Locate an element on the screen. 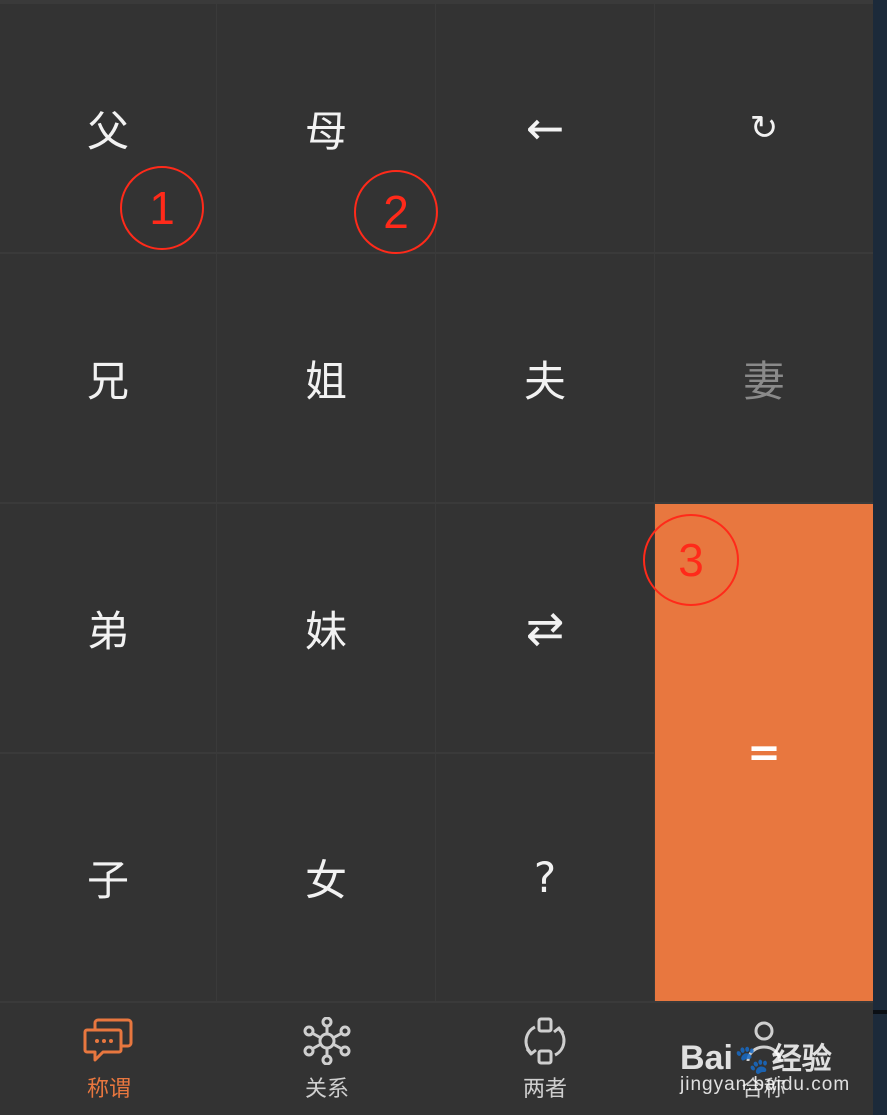  edge-stripe is located at coordinates (880, 1012).